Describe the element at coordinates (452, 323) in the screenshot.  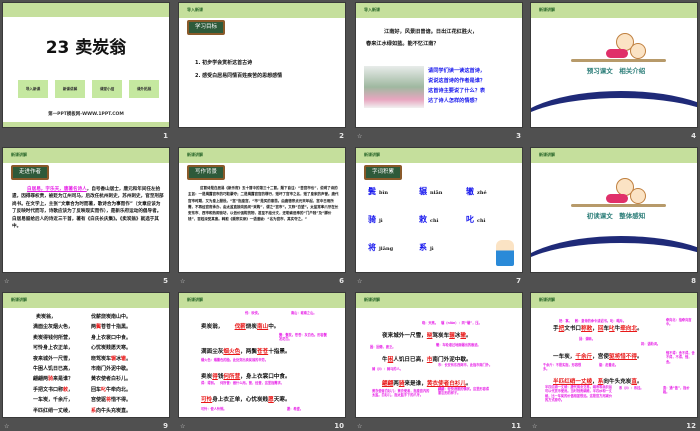
I see `annotation-note: 晓：天亮。 辗（niǎn）：同“碾”，压。` at that location.